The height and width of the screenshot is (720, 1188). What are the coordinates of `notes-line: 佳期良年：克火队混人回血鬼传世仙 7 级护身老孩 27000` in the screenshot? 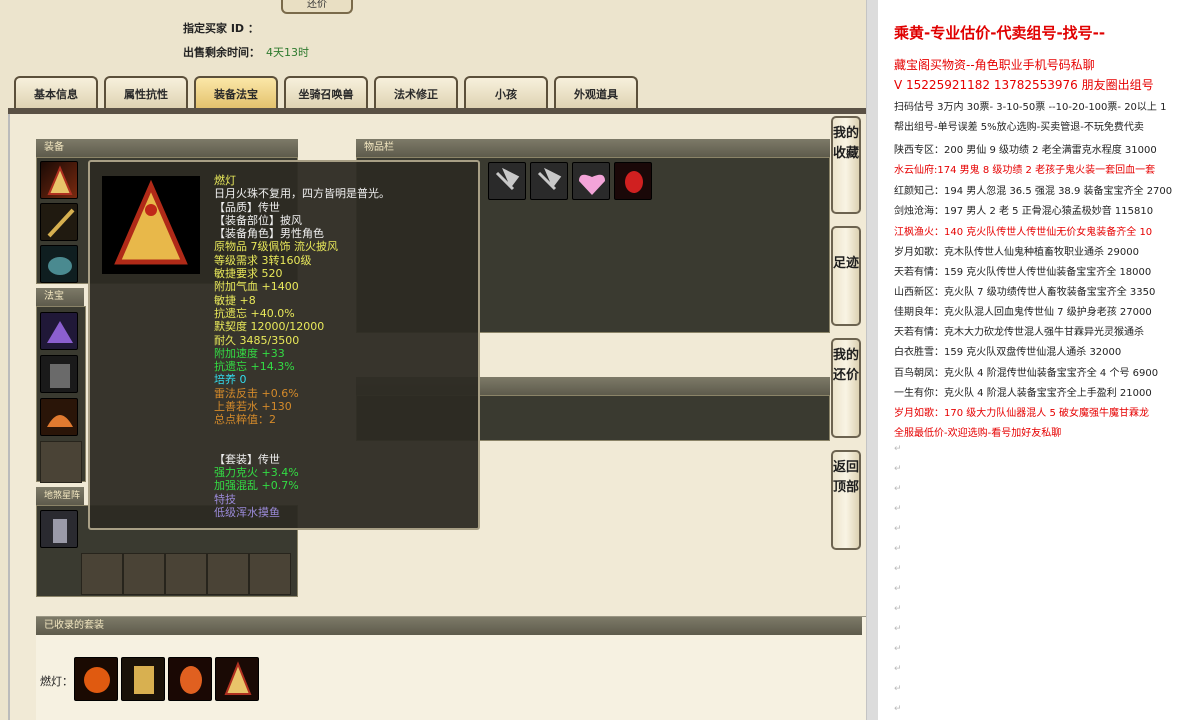 It's located at (1023, 312).